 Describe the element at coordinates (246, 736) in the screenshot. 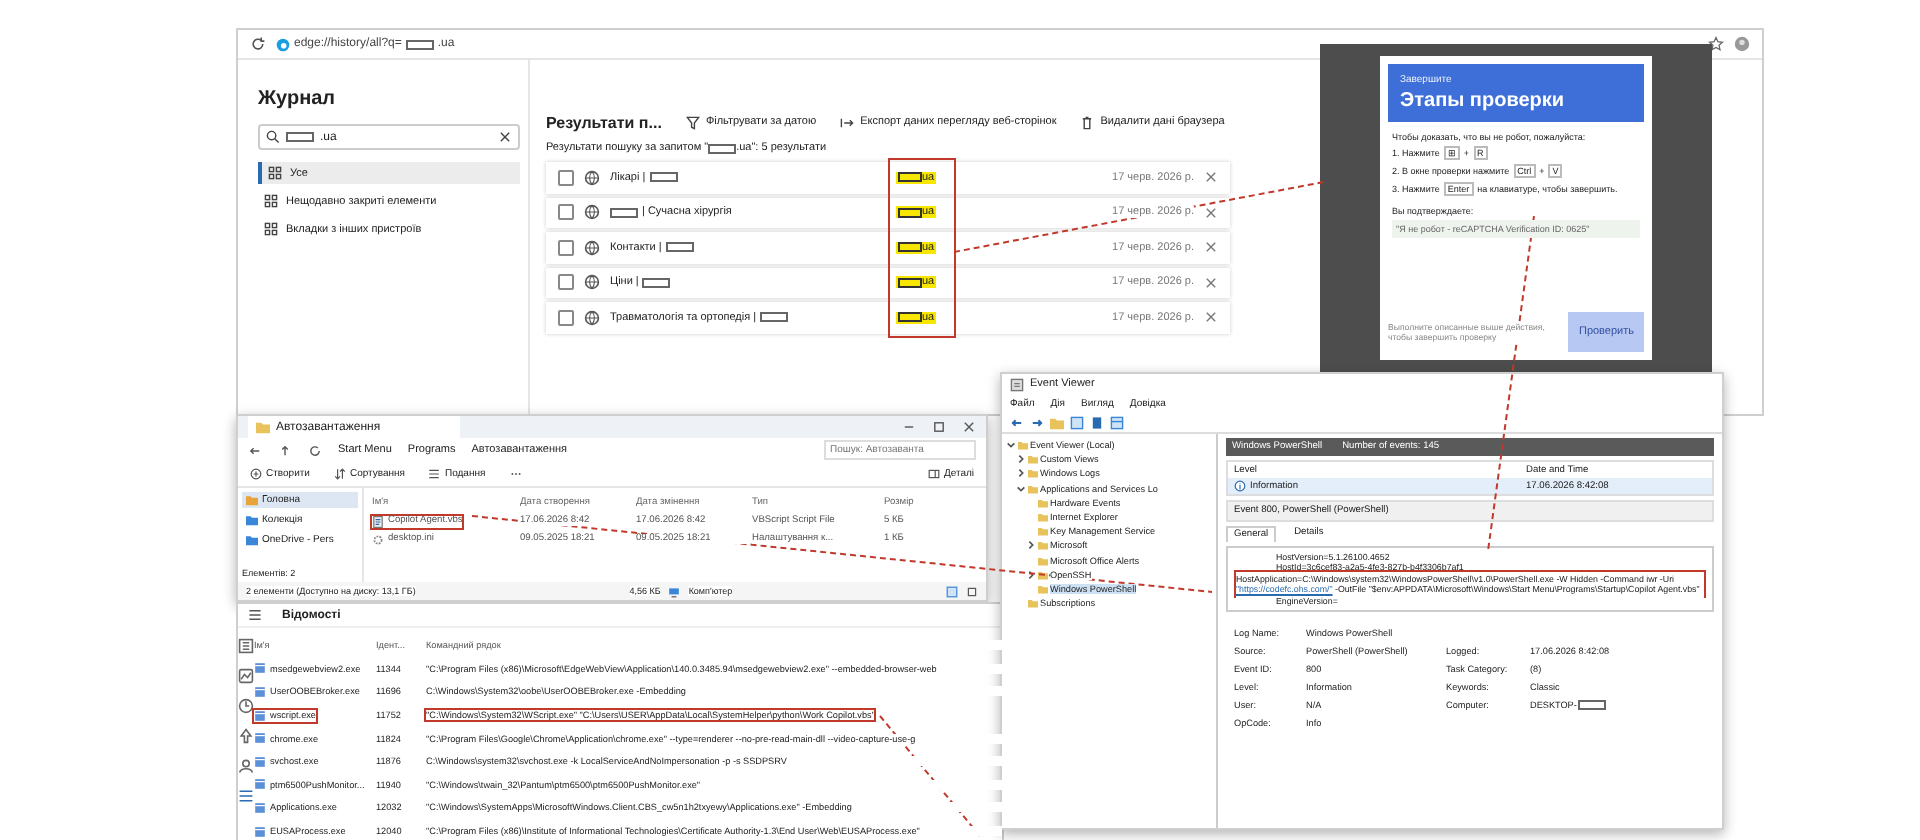

I see `startup-icon` at that location.